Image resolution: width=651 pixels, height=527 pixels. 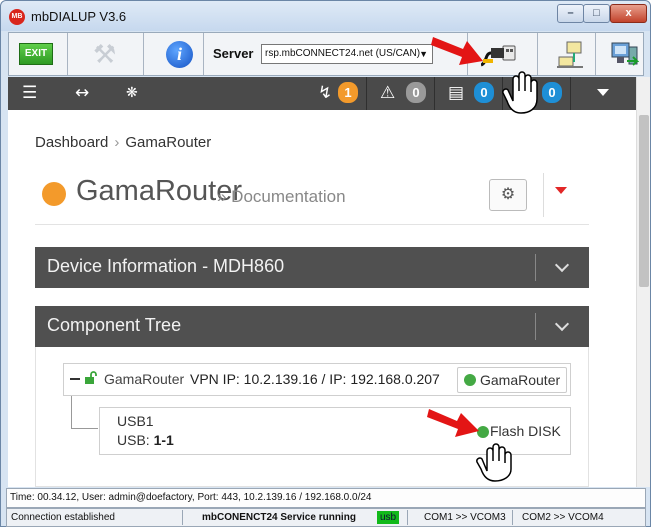 What do you see at coordinates (456, 93) in the screenshot?
I see `server-stack-icon: ▤` at bounding box center [456, 93].